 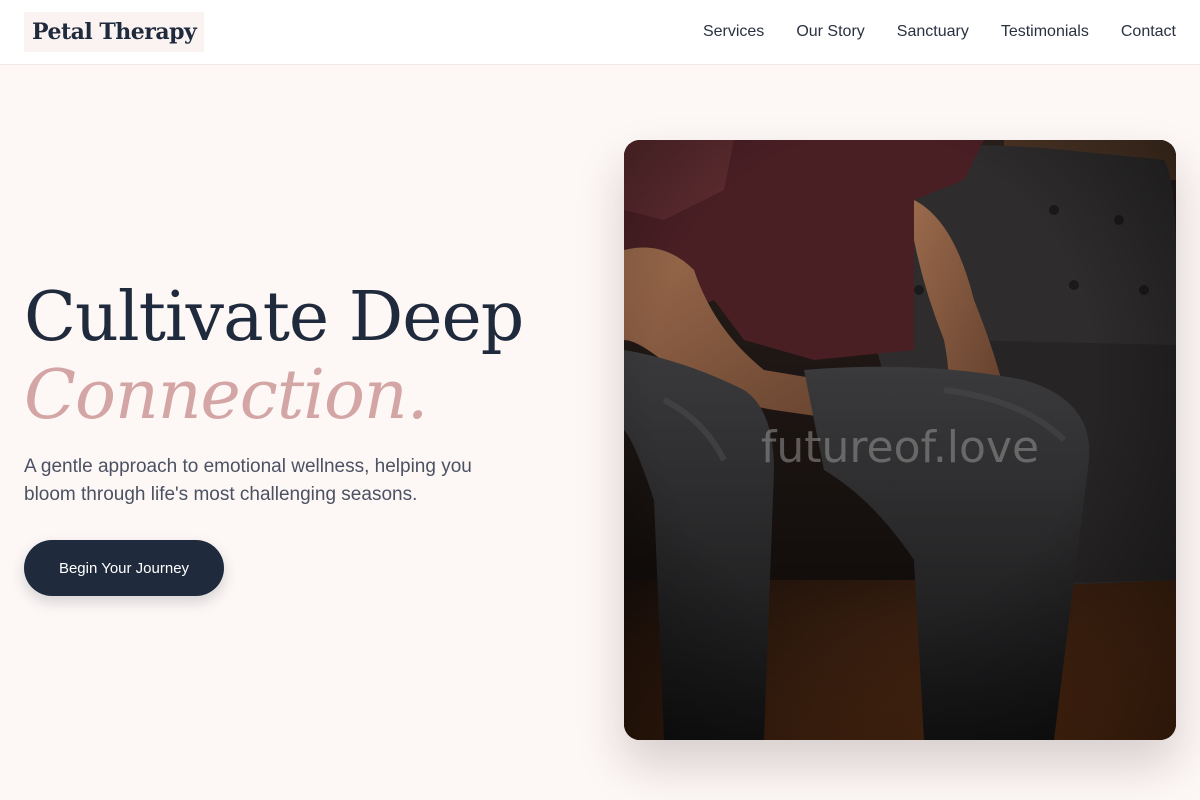 I want to click on image-watermark: futureof.love, so click(x=900, y=447).